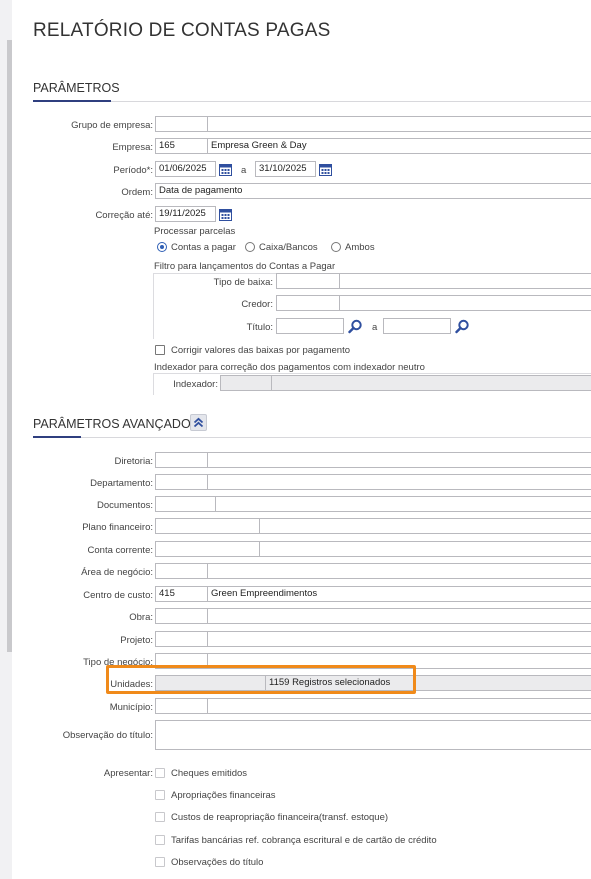 This screenshot has width=591, height=879. Describe the element at coordinates (117, 527) in the screenshot. I see `plano-financeiro-label: Plano financeiro:` at that location.